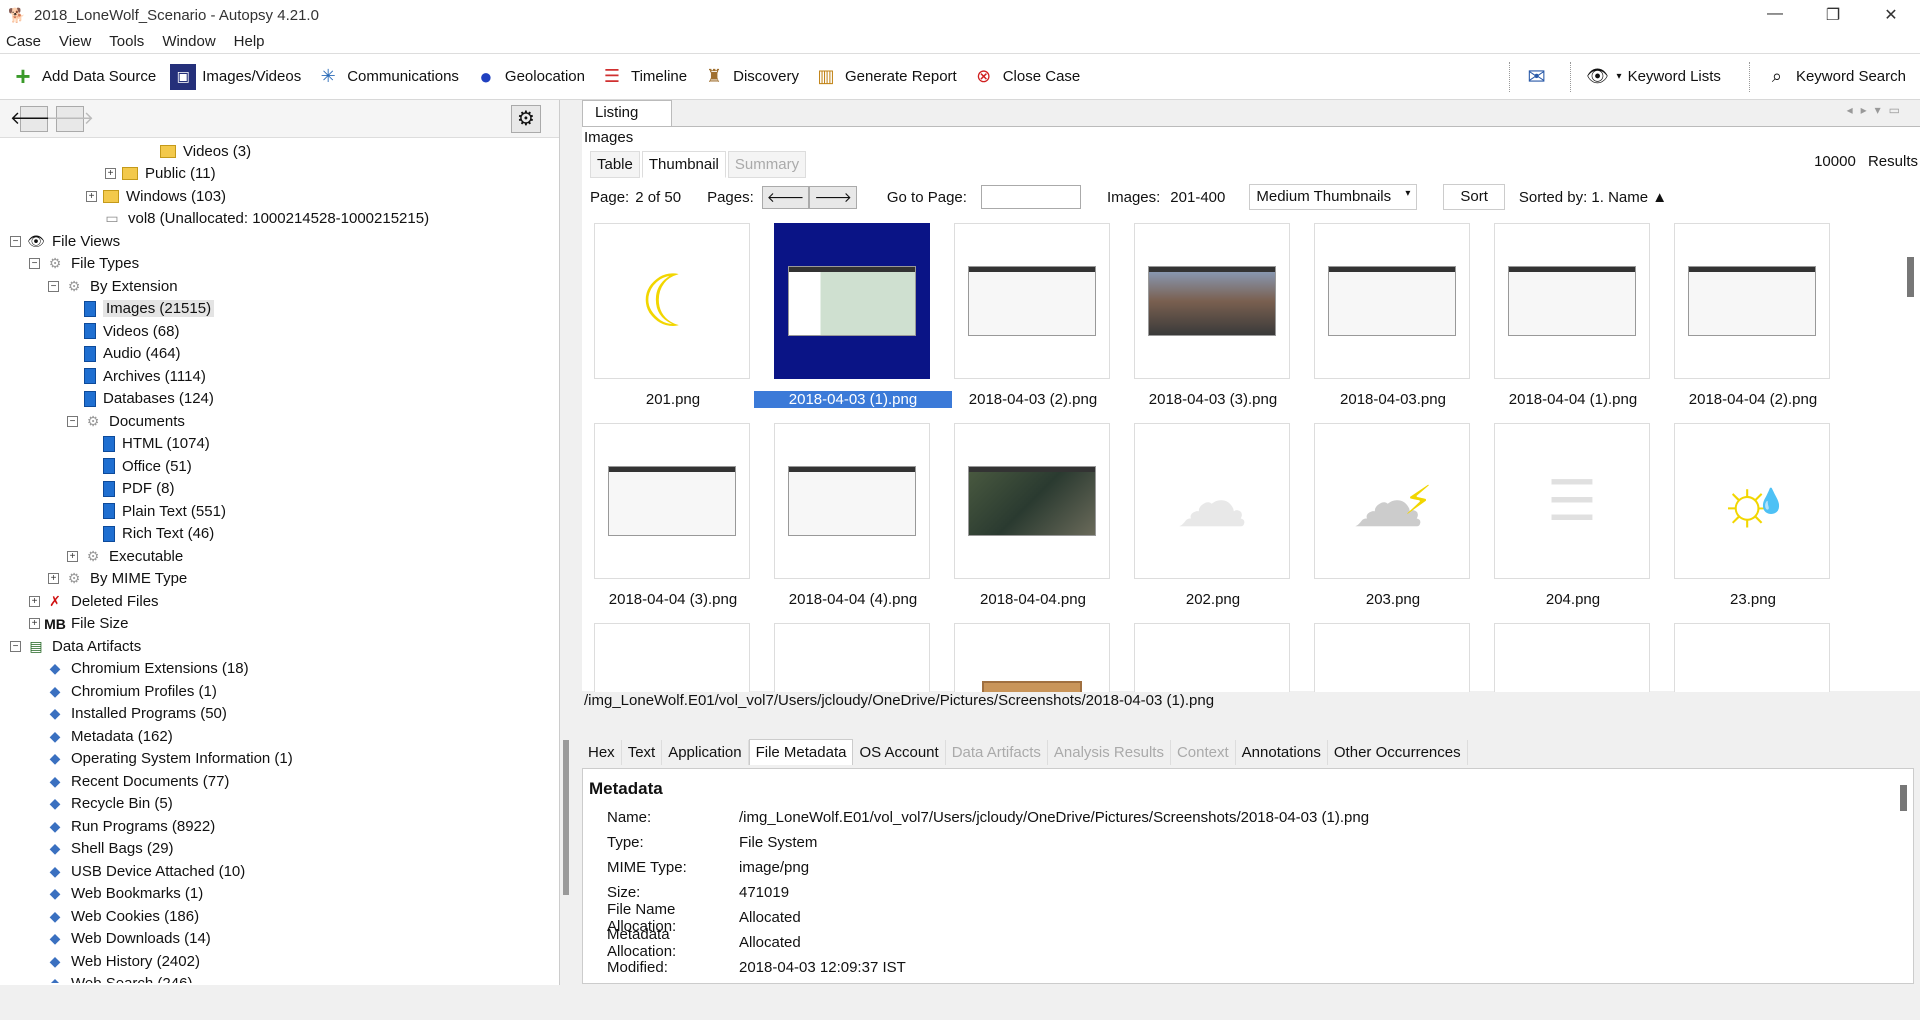  I want to click on tree-node: + ⚙ Executable, so click(279, 556).